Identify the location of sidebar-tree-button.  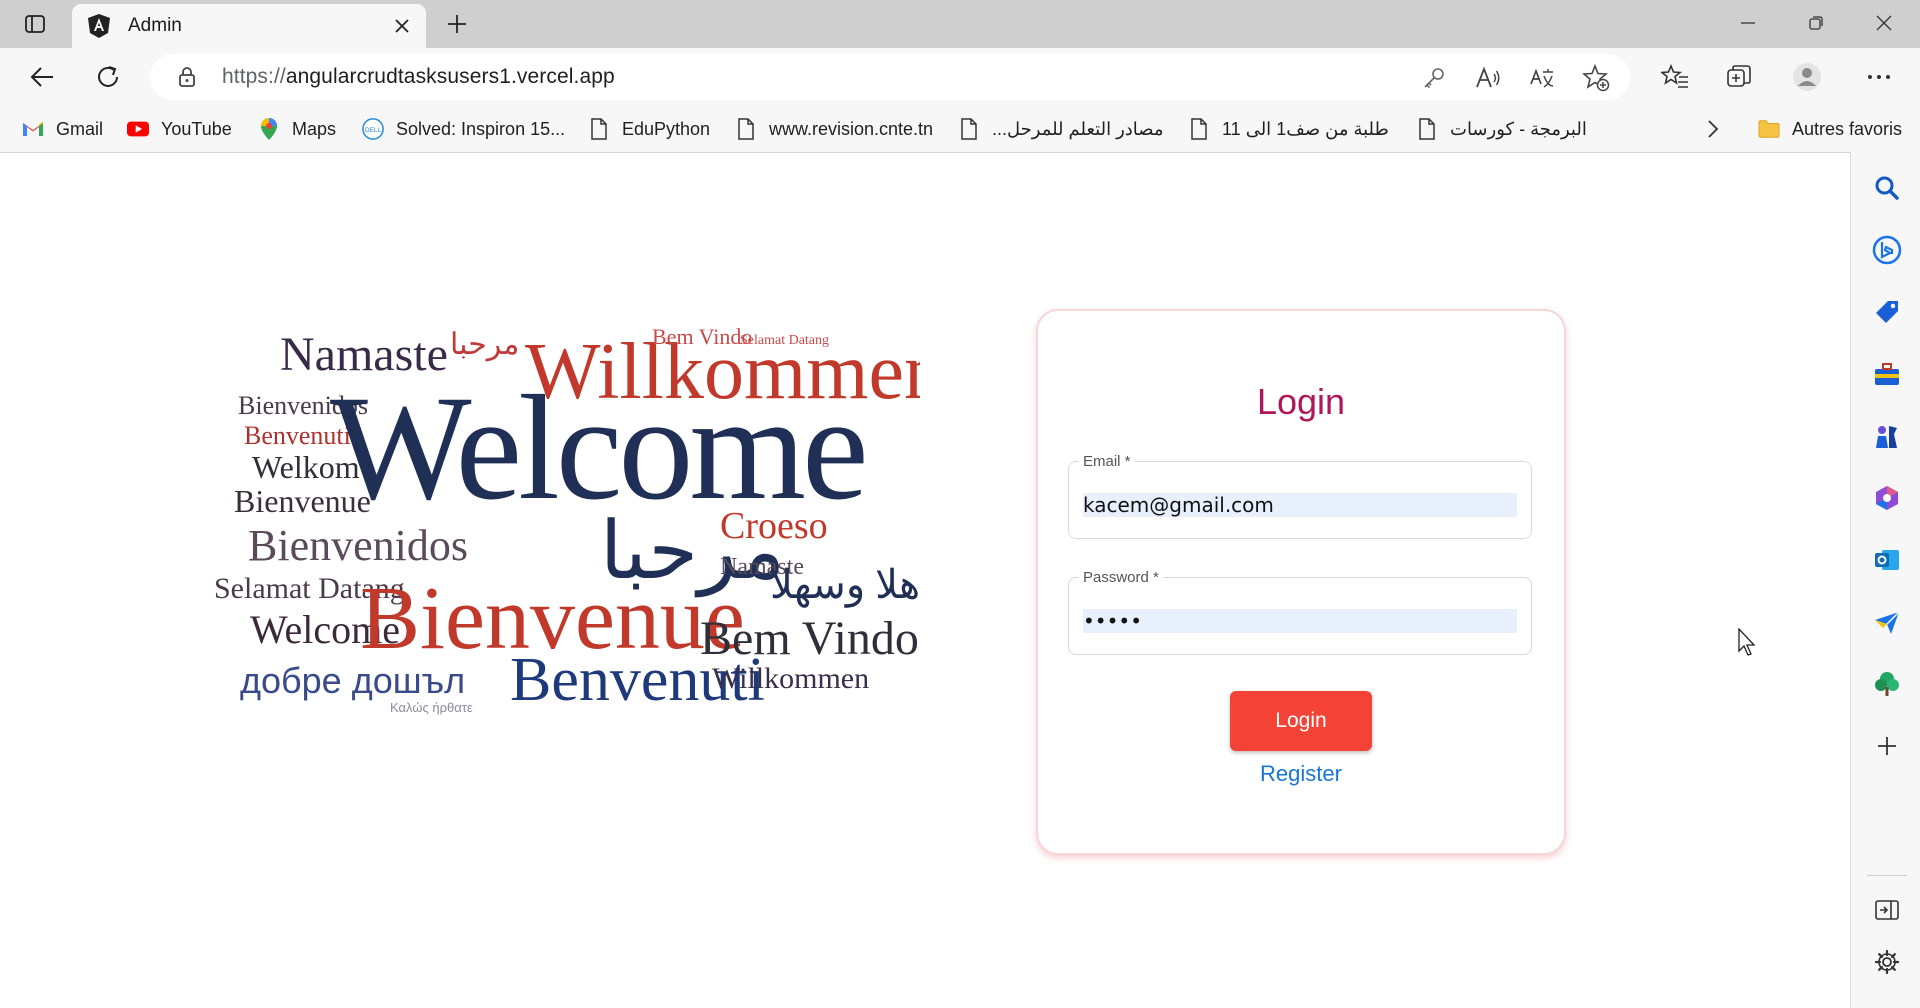
(1887, 684).